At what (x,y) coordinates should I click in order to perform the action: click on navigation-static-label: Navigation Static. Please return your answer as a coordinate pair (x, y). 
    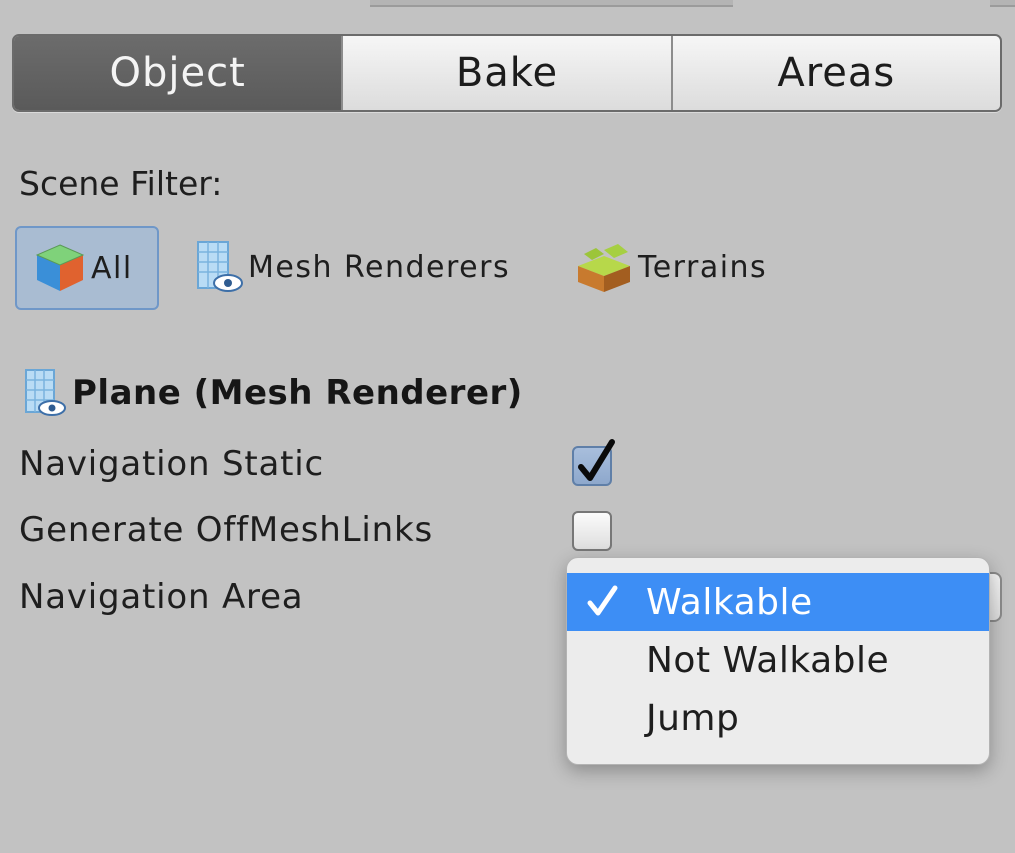
    Looking at the image, I should click on (172, 464).